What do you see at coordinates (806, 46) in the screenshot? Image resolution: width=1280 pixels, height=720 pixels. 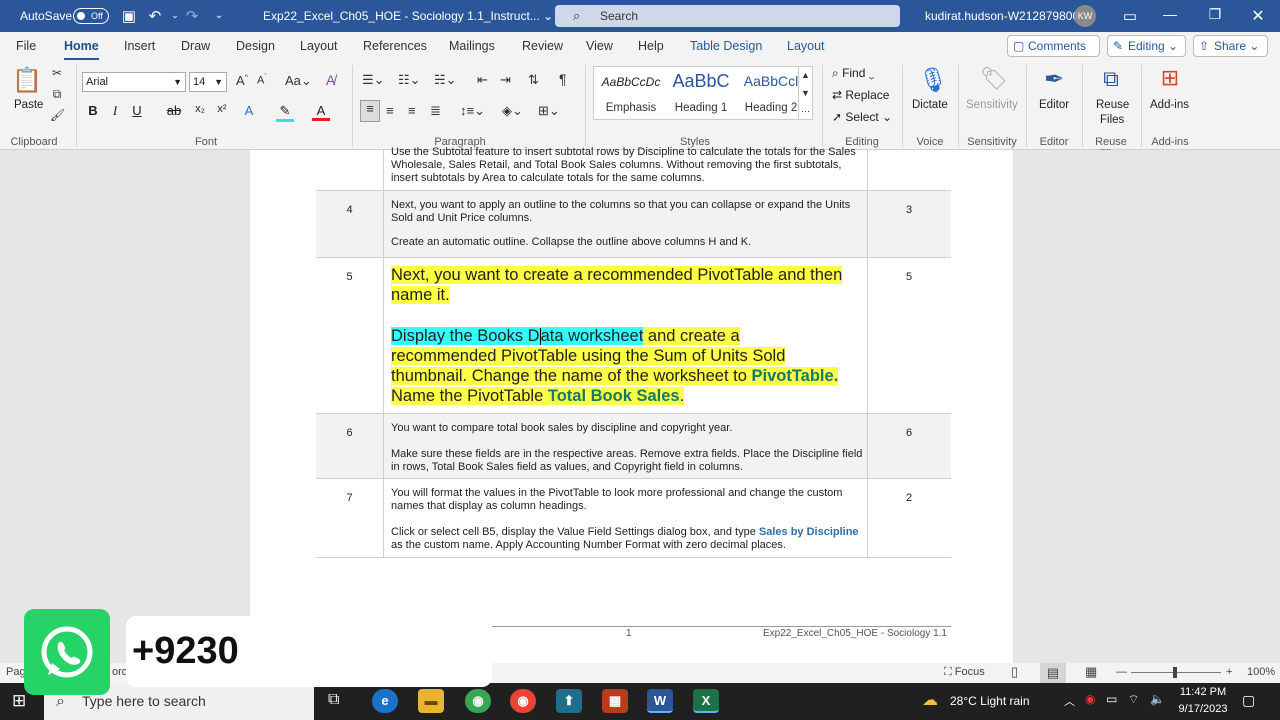 I see `tab-table-layout: Layout` at bounding box center [806, 46].